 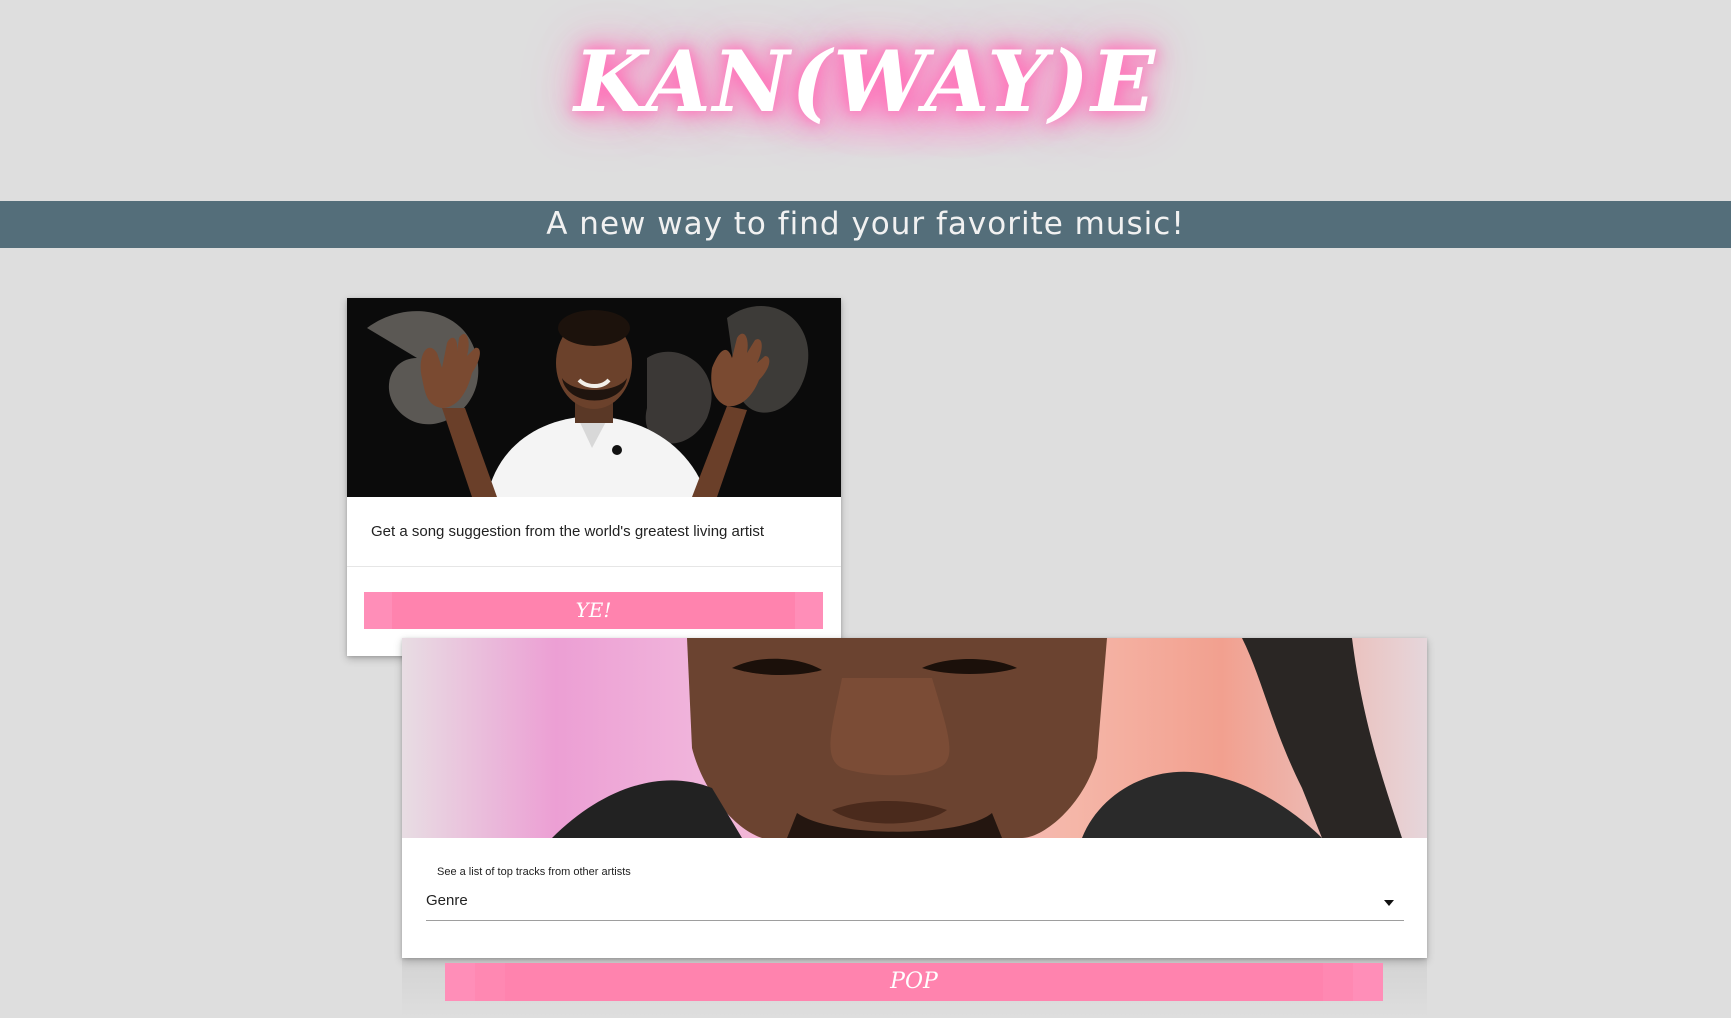 What do you see at coordinates (1338, 982) in the screenshot?
I see `button-halo-right-inner` at bounding box center [1338, 982].